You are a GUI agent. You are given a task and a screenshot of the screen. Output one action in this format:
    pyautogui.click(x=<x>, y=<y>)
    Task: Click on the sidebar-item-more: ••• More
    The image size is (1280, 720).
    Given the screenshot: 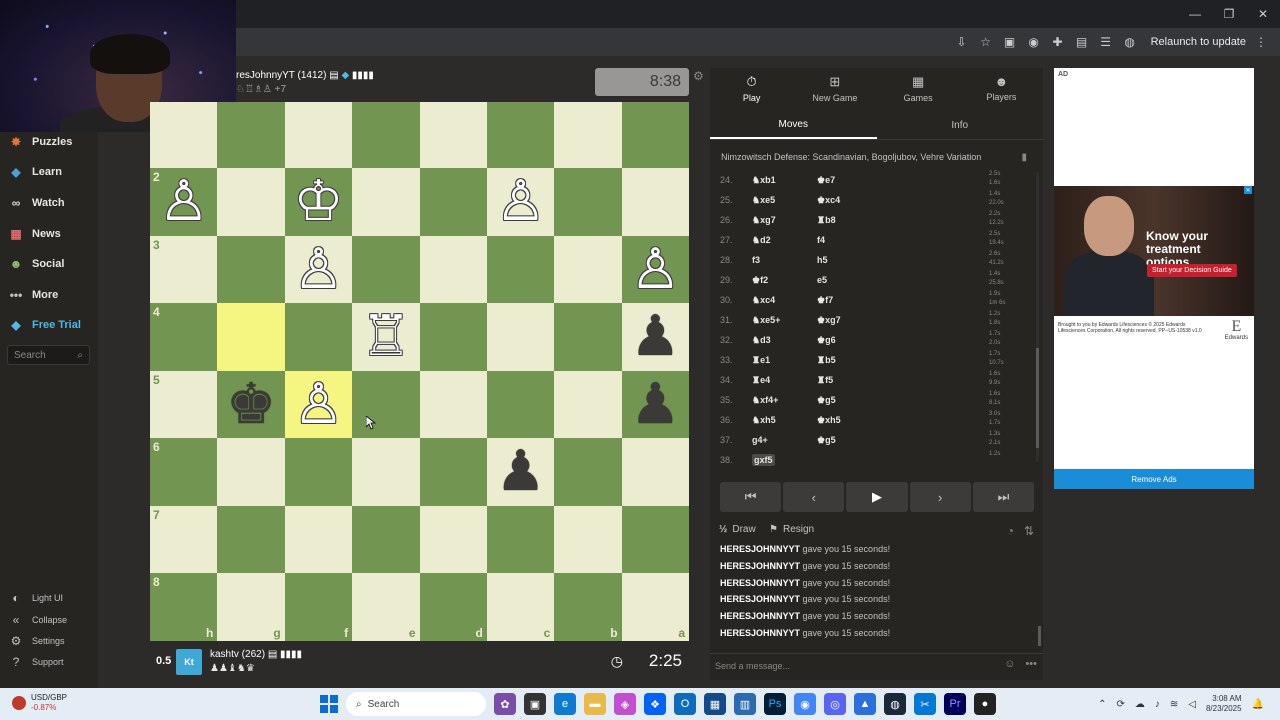 What is the action you would take?
    pyautogui.click(x=33, y=295)
    